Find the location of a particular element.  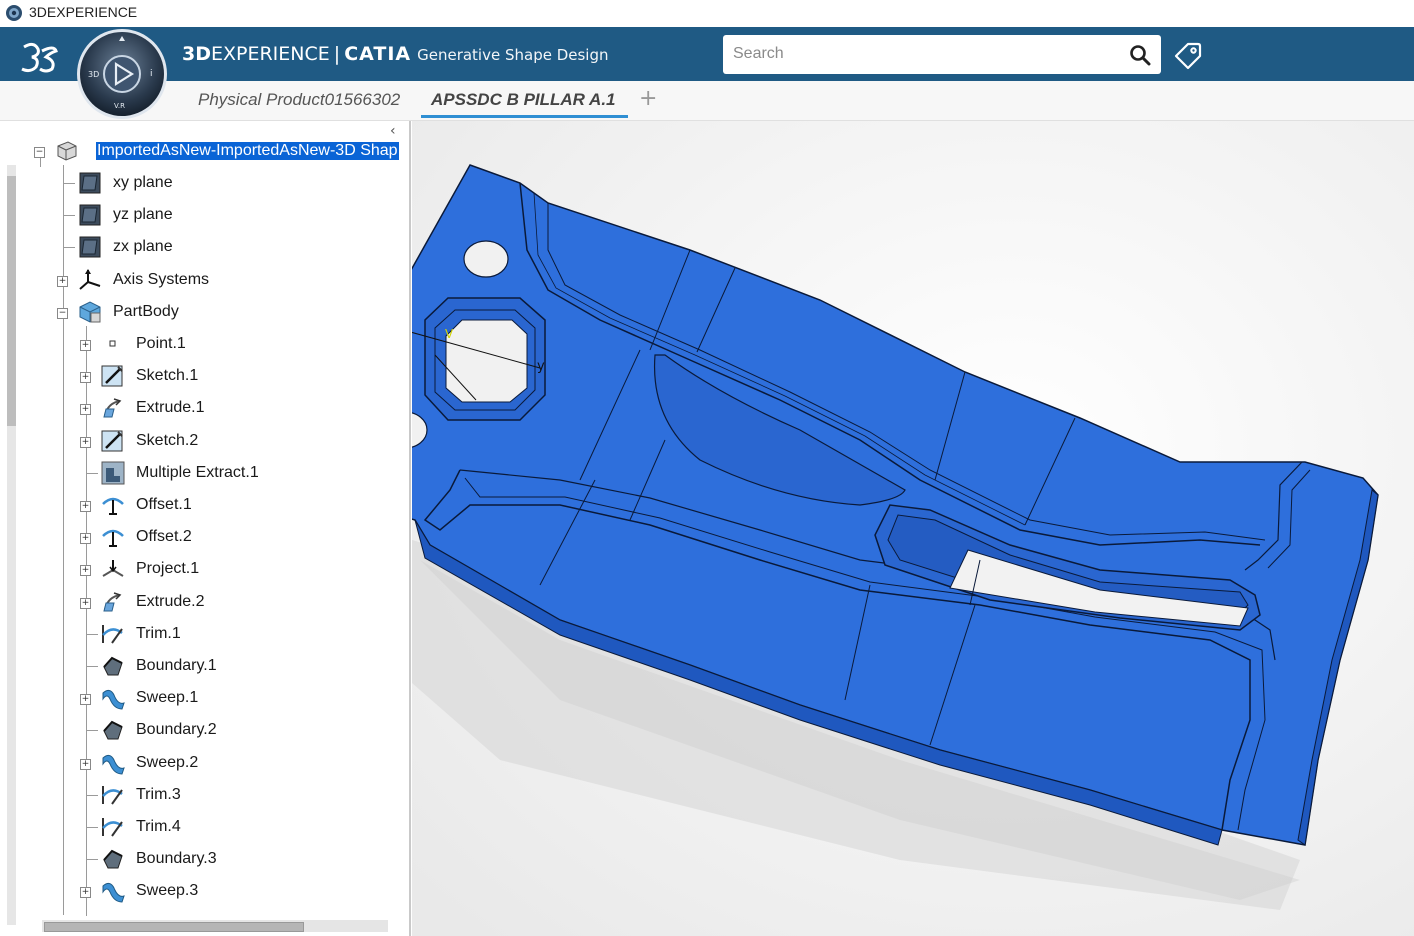

active-tab-indicator is located at coordinates (524, 116).